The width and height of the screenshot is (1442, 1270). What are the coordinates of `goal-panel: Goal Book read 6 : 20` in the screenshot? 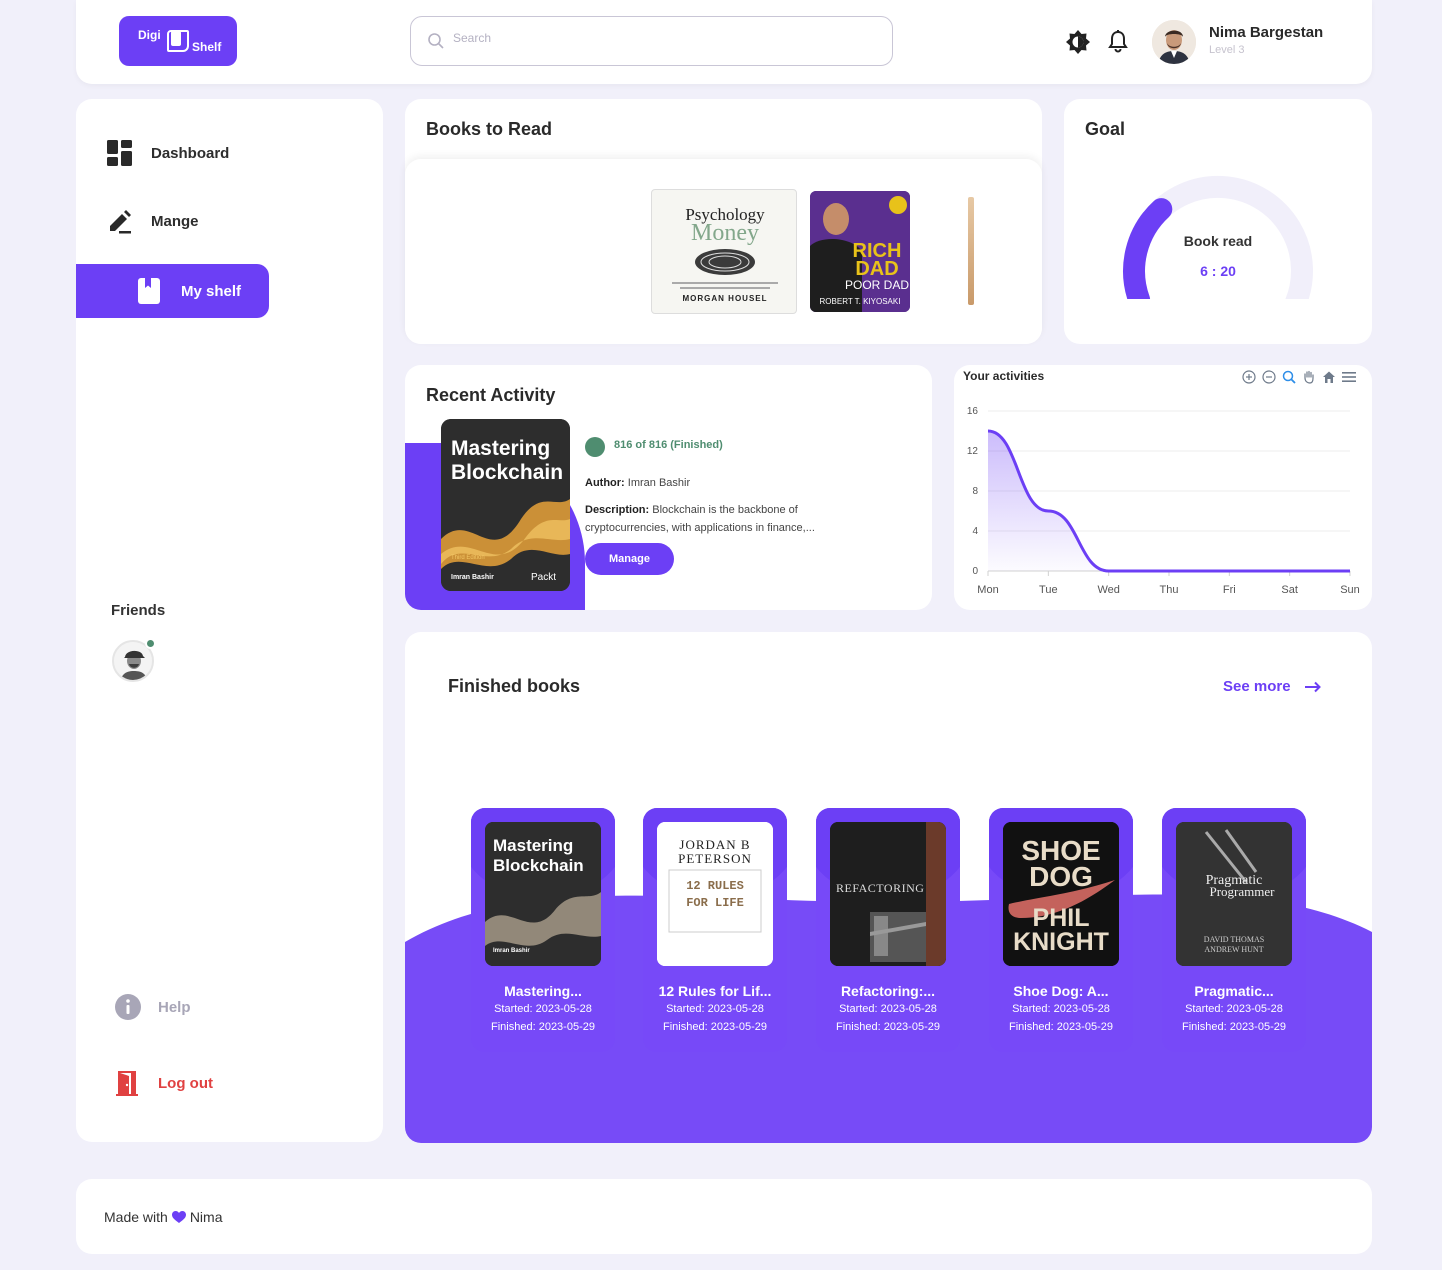 It's located at (1218, 221).